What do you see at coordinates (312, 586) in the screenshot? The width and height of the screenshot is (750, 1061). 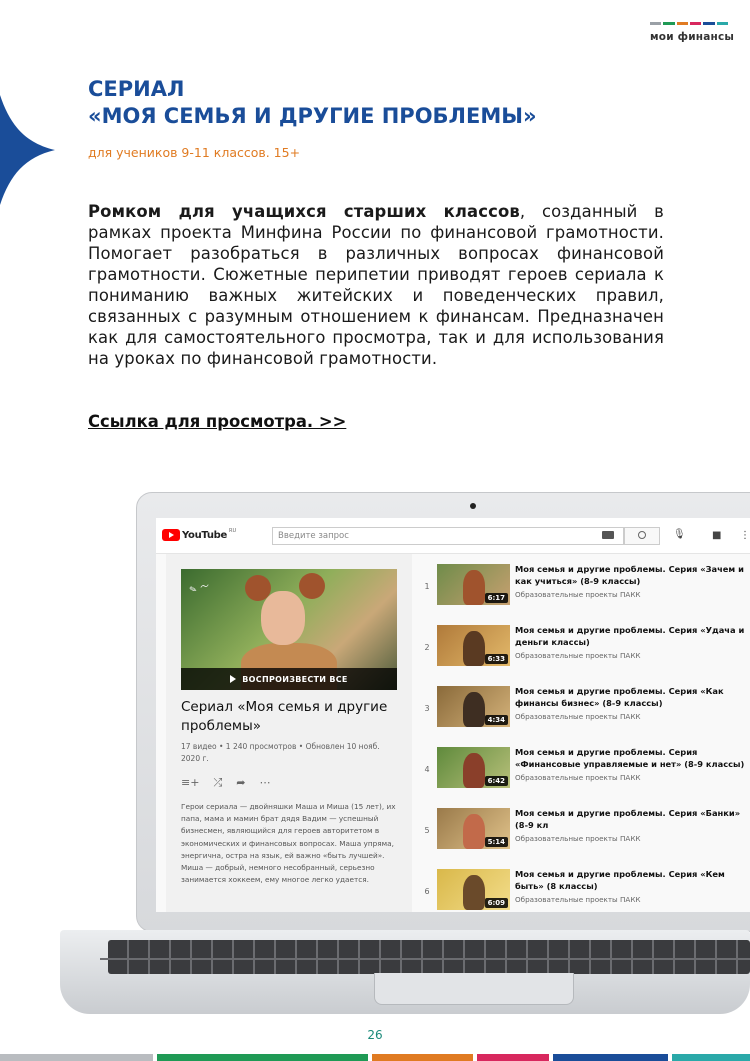 I see `thumbnail-figure-hair-right` at bounding box center [312, 586].